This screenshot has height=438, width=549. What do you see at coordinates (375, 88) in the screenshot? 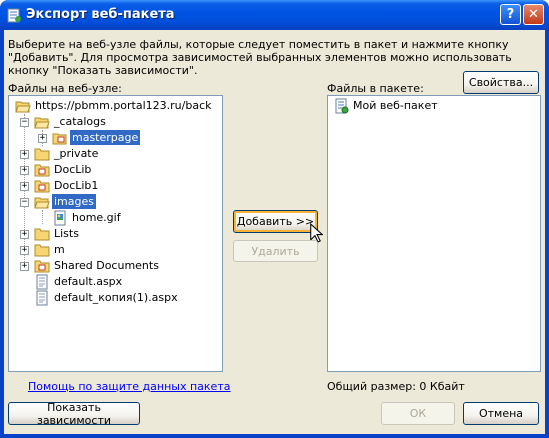
I see `package-files-label: Файлы в пакете:` at bounding box center [375, 88].